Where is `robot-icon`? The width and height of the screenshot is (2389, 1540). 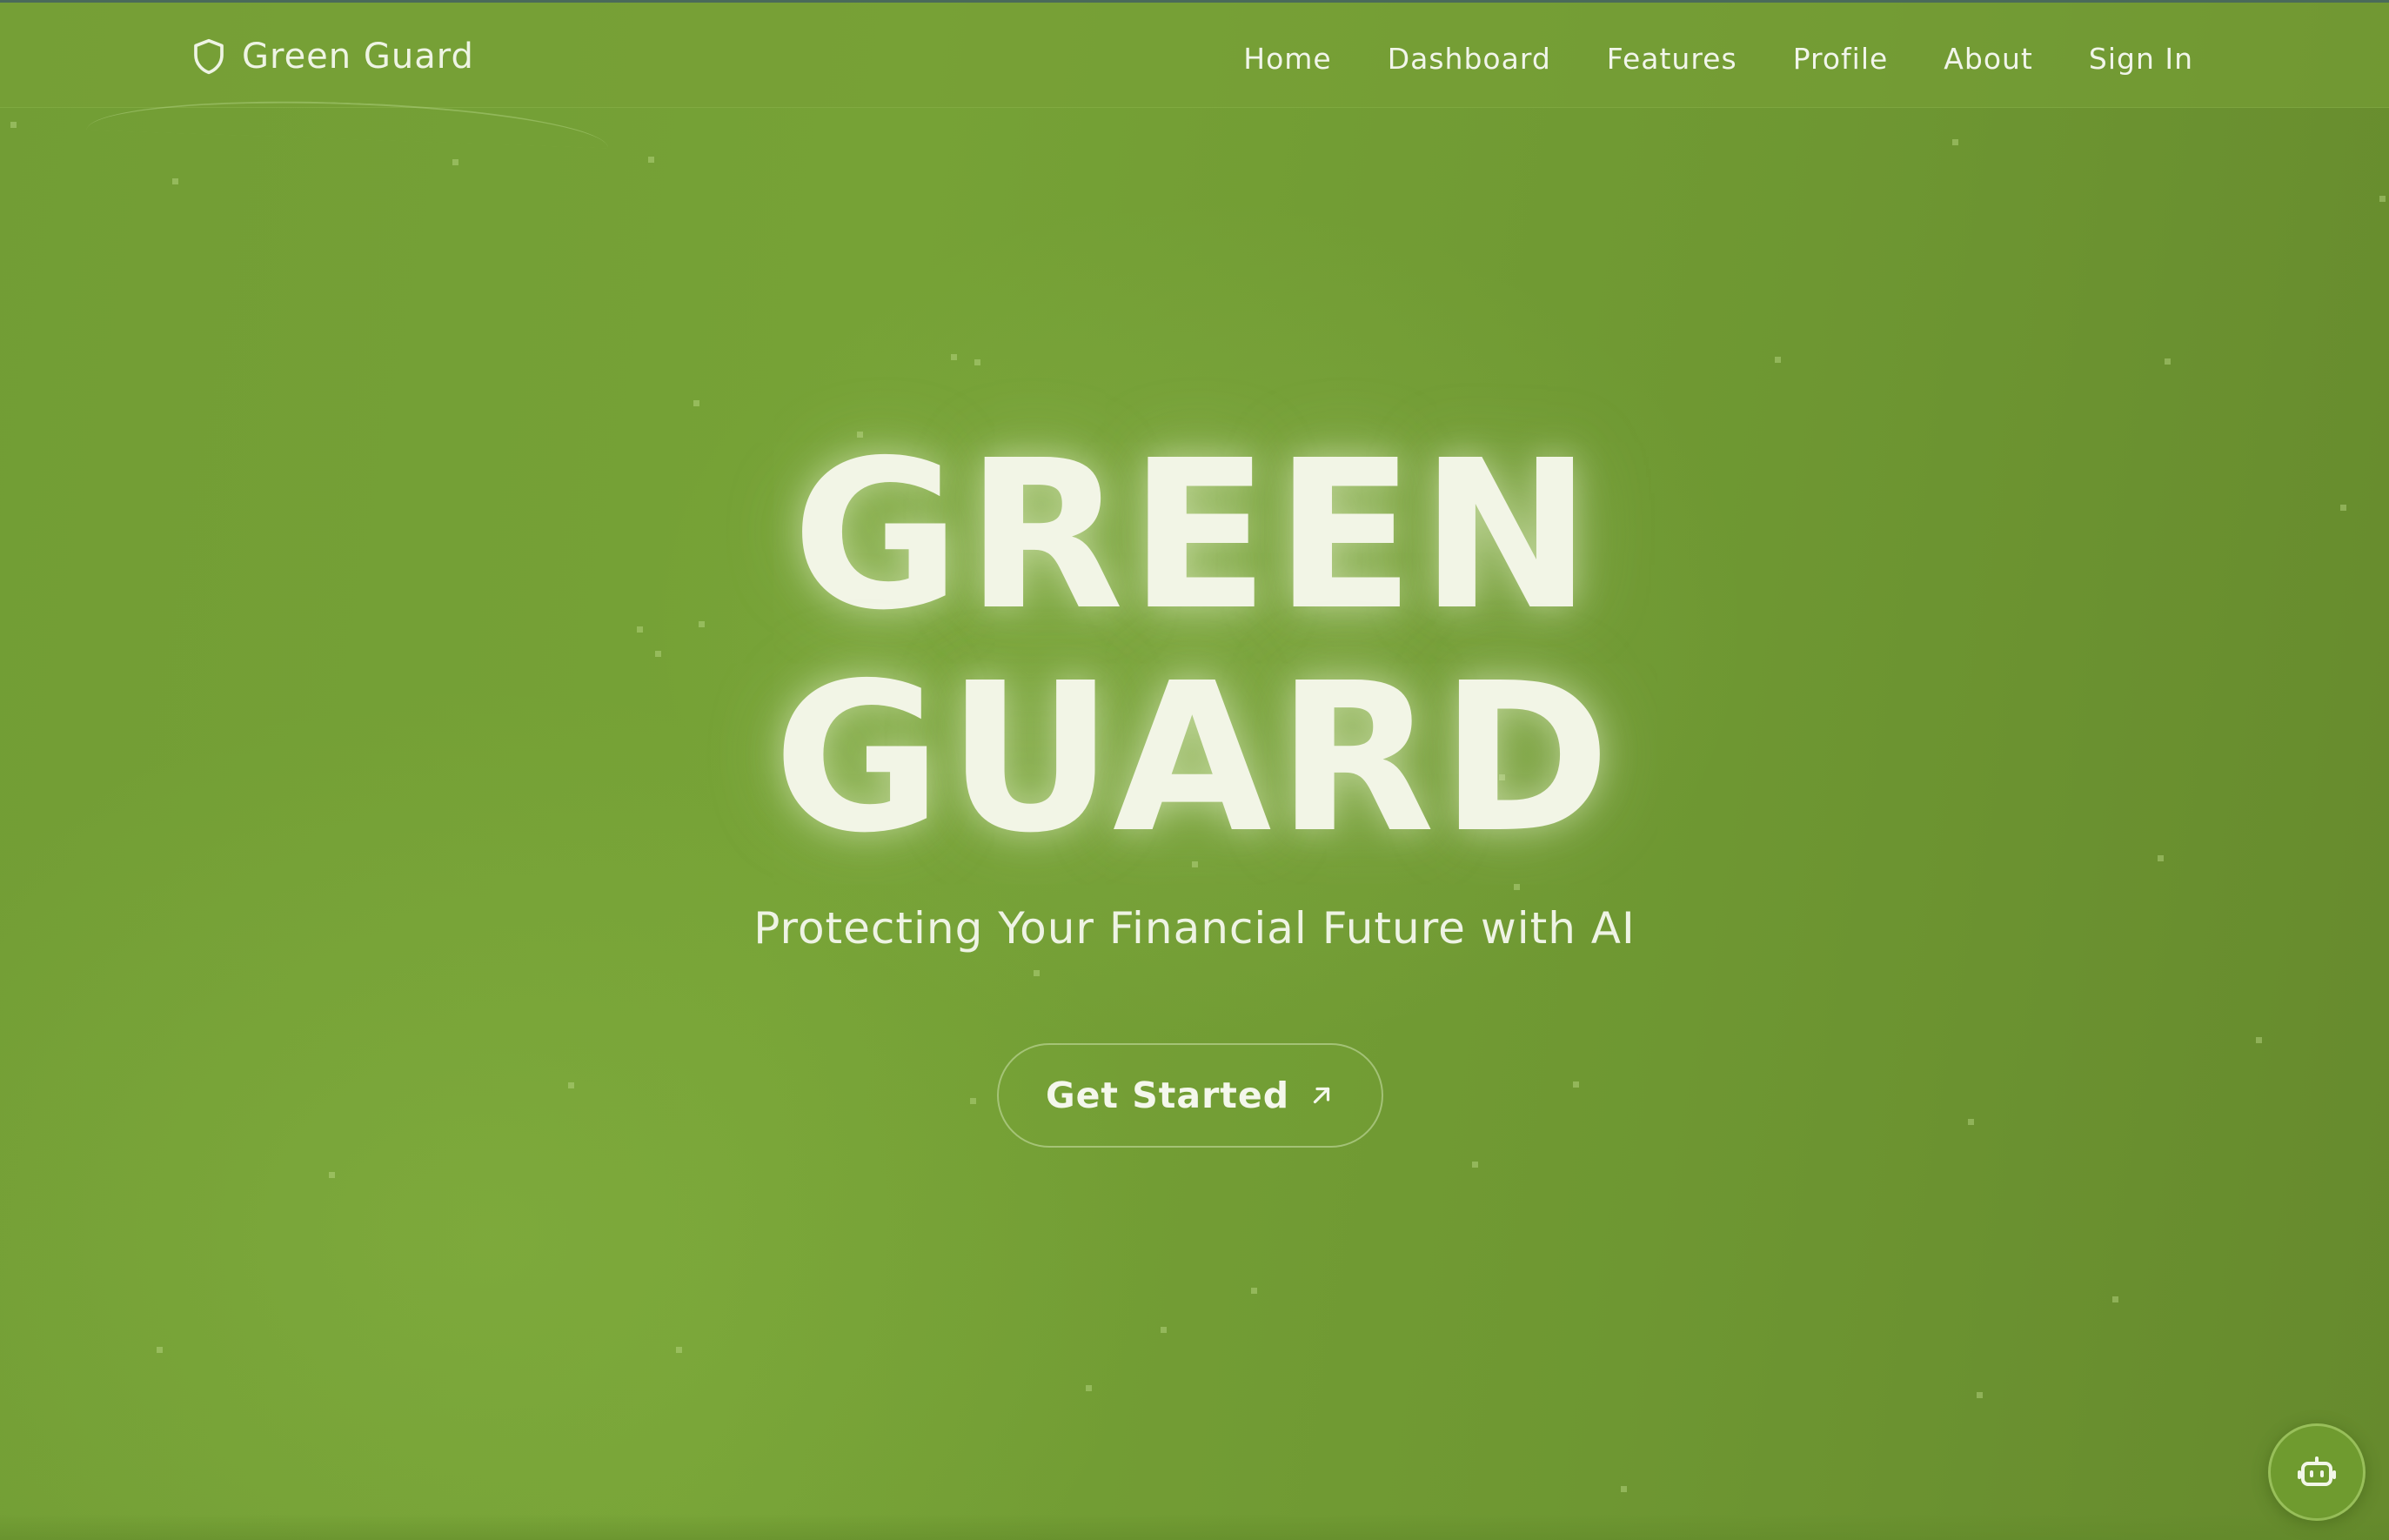 robot-icon is located at coordinates (2317, 1471).